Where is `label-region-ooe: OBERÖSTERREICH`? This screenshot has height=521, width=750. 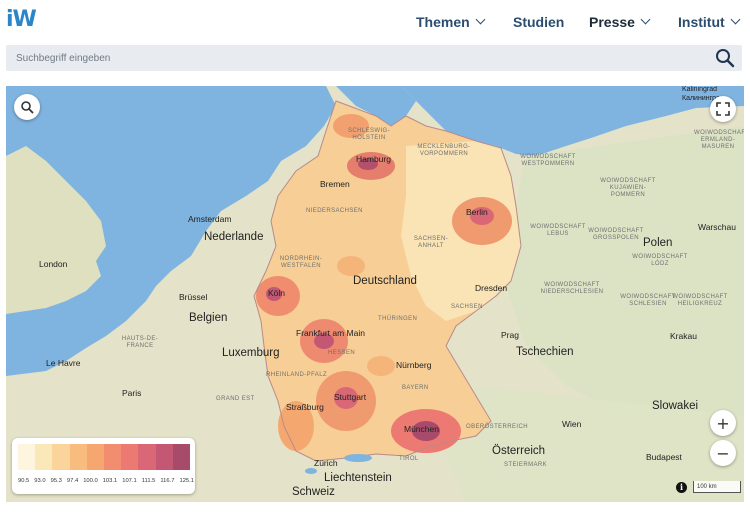 label-region-ooe: OBERÖSTERREICH is located at coordinates (497, 427).